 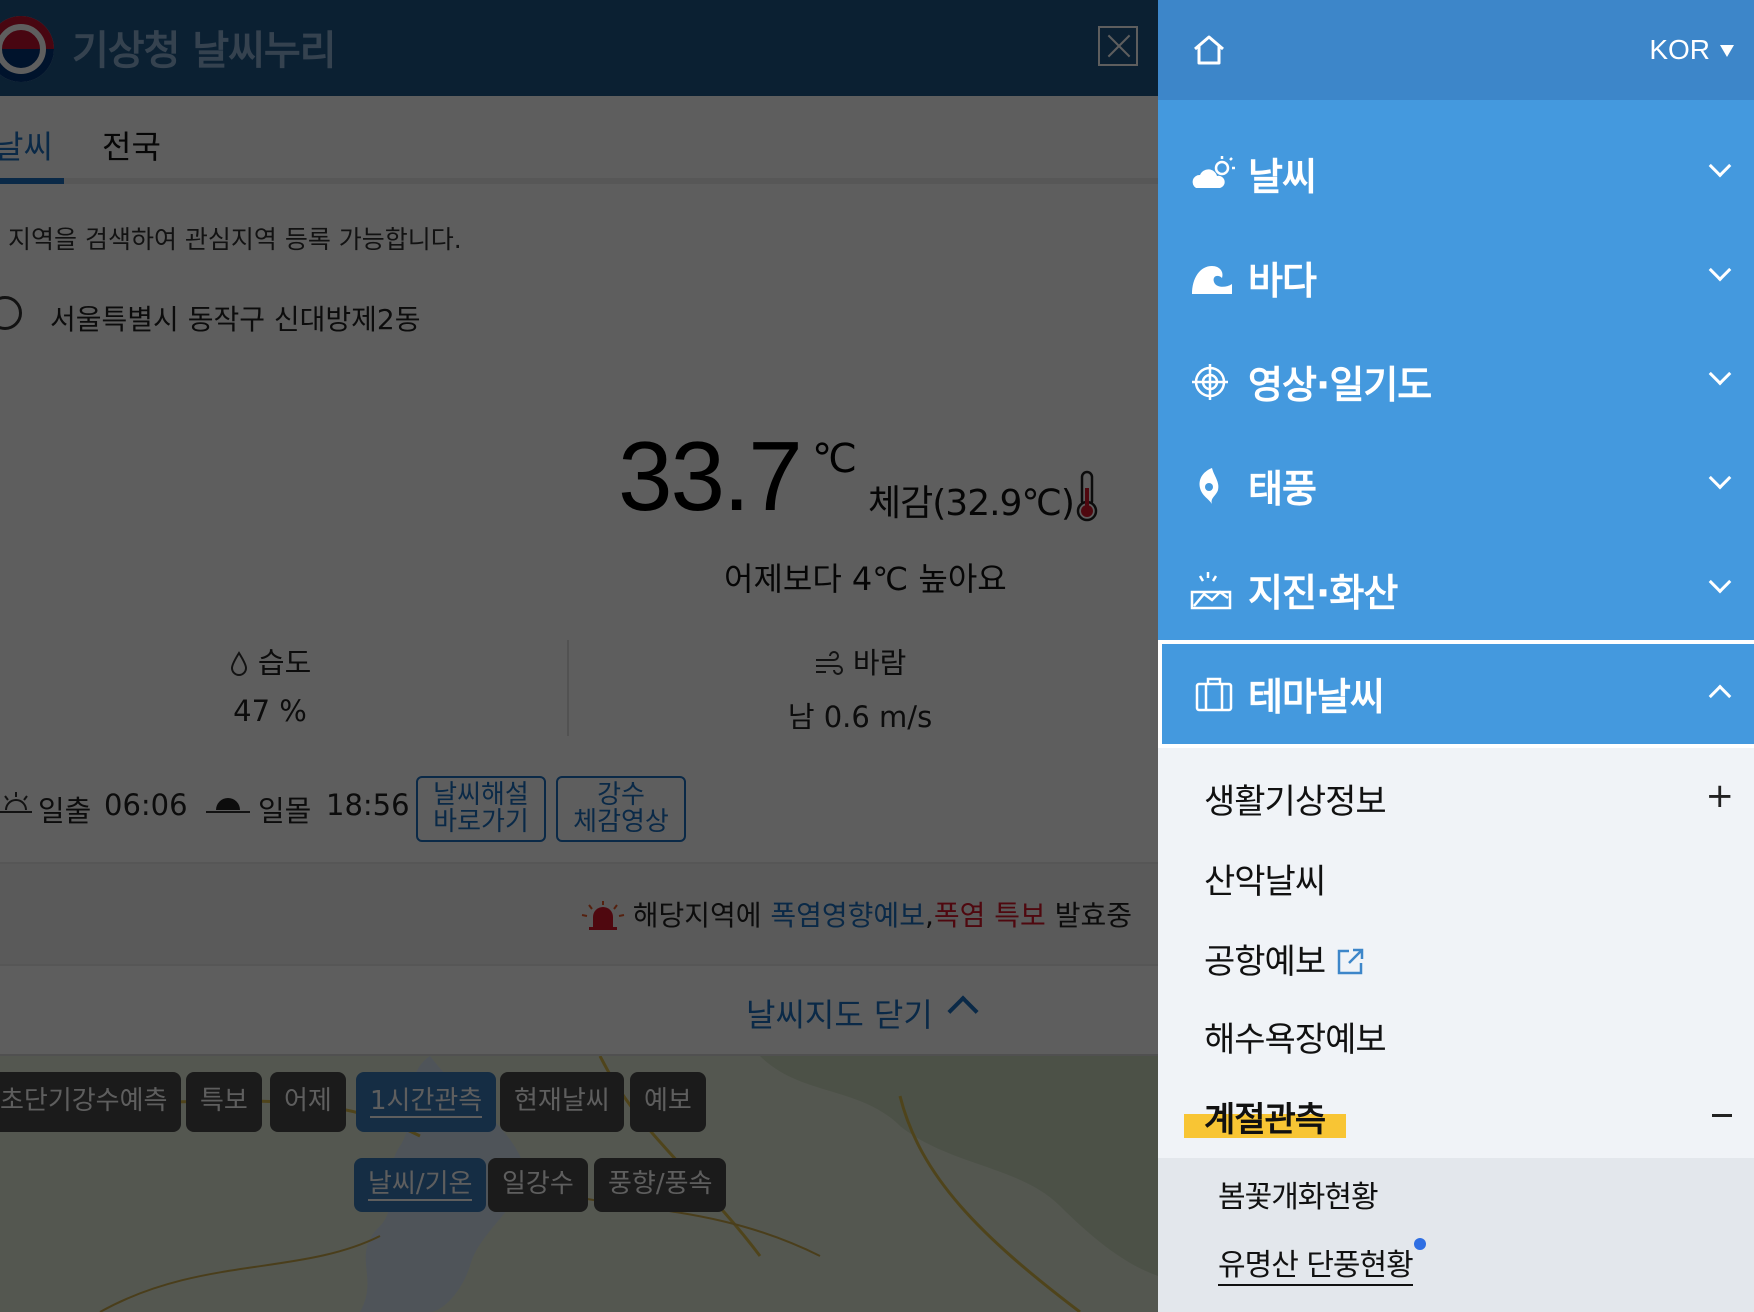 What do you see at coordinates (538, 1185) in the screenshot?
I see `map-btn-daily-rain: 일강수` at bounding box center [538, 1185].